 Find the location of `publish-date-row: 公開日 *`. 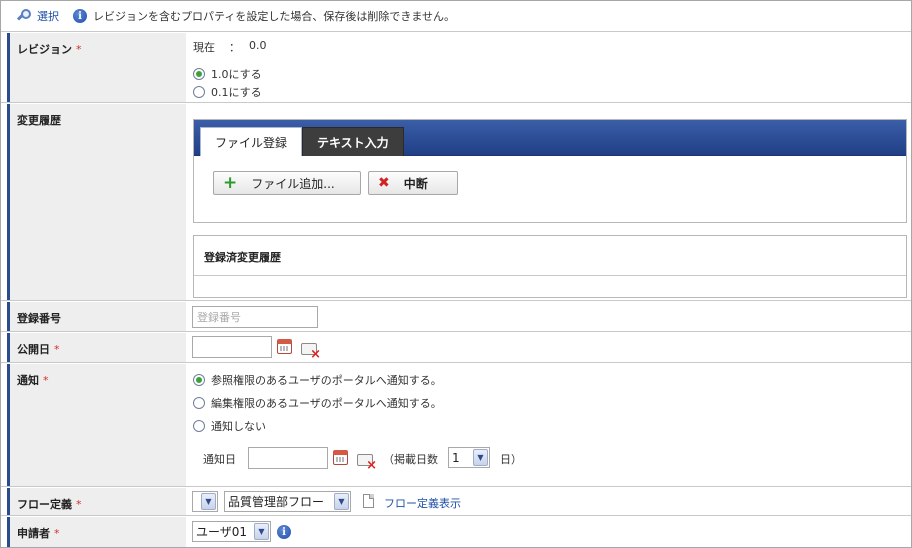

publish-date-row: 公開日 * is located at coordinates (456, 348).